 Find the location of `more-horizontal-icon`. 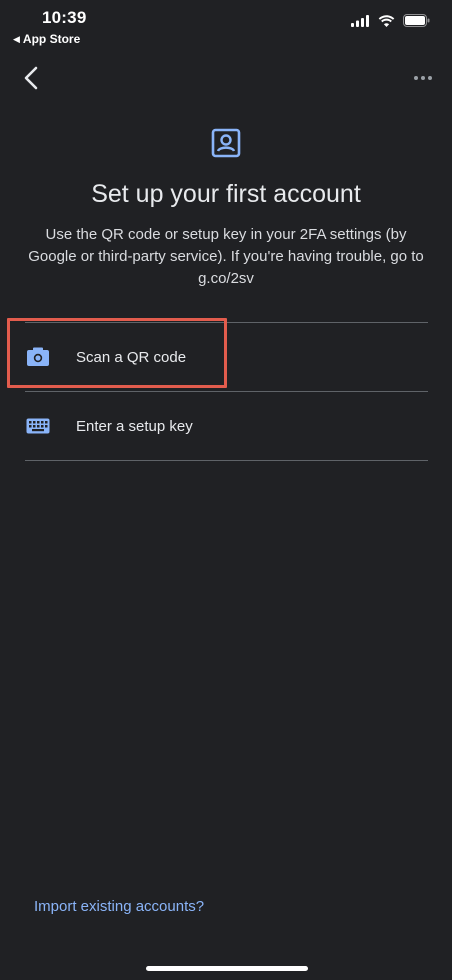

more-horizontal-icon is located at coordinates (423, 78).